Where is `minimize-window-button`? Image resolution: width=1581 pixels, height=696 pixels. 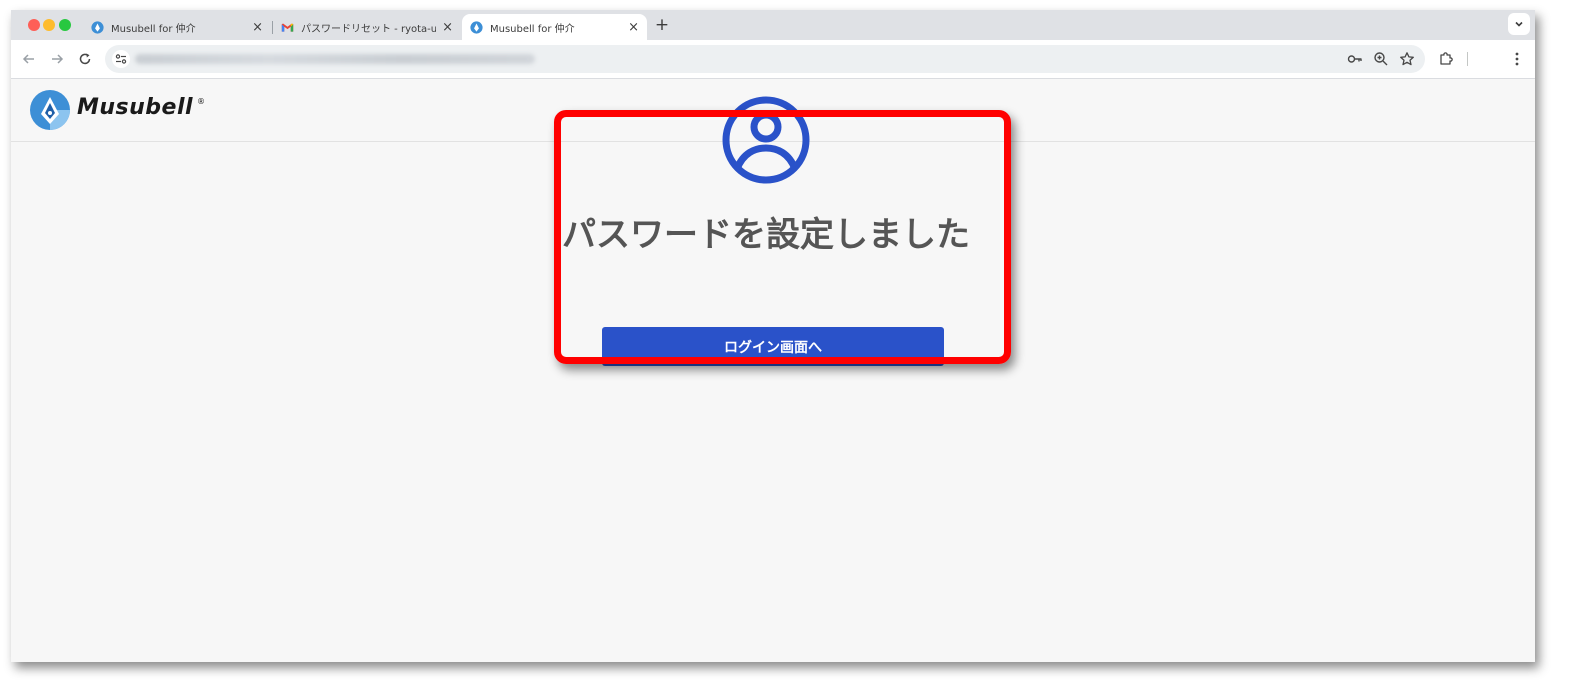
minimize-window-button is located at coordinates (49, 25).